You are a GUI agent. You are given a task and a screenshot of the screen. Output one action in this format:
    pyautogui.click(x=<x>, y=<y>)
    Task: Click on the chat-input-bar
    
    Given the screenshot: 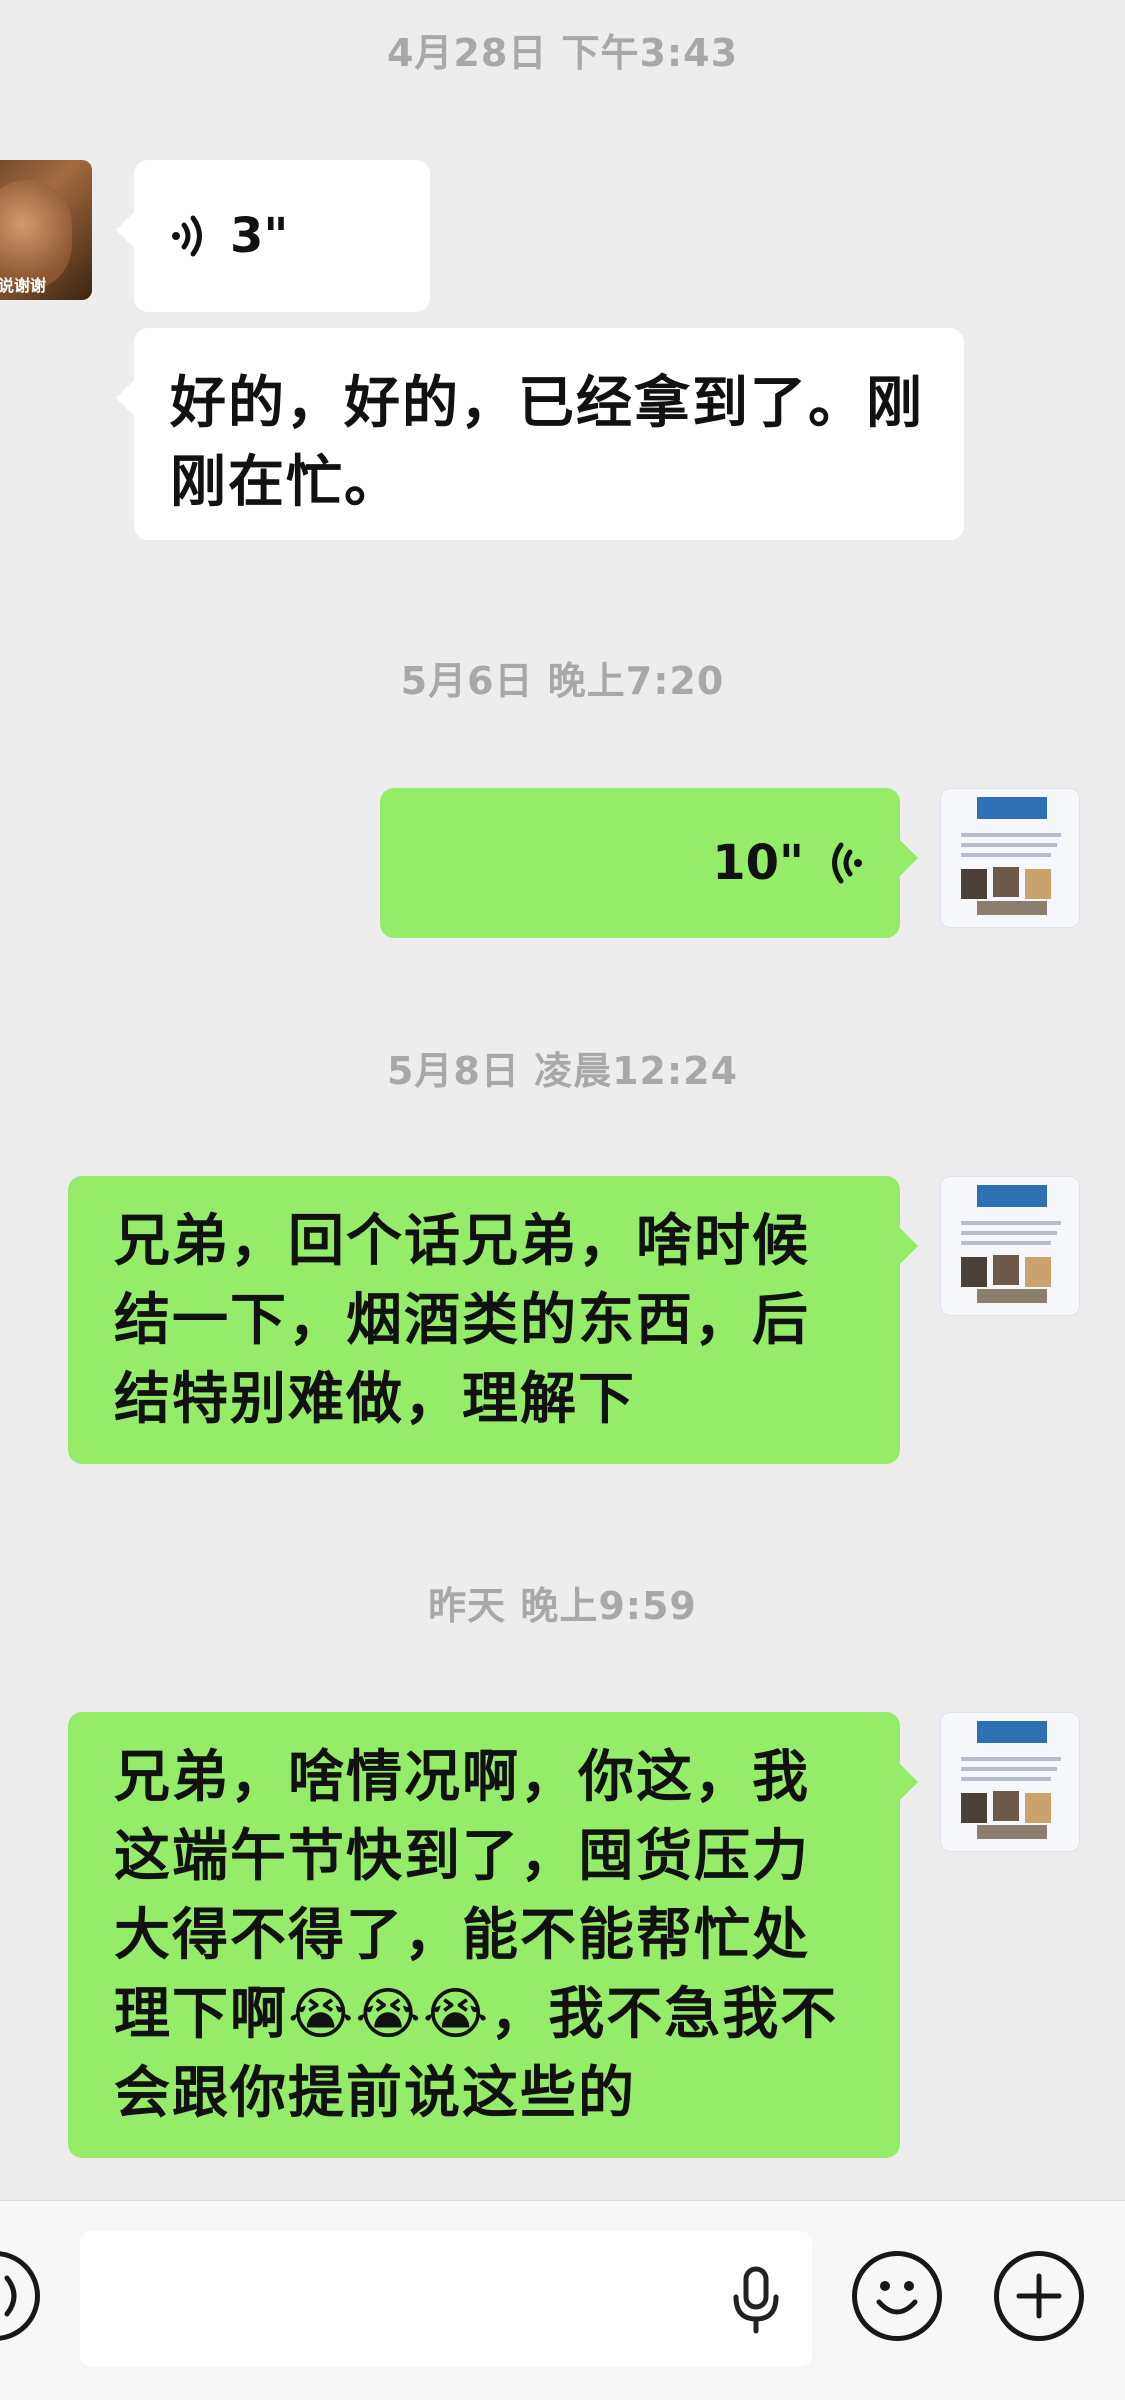 What is the action you would take?
    pyautogui.click(x=562, y=2300)
    